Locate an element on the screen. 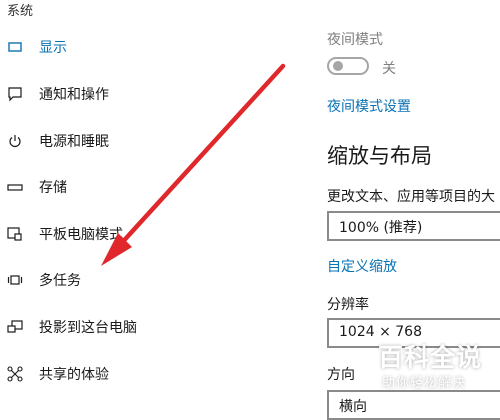 This screenshot has width=500, height=420. watermark-subtitle: 助你轻松解决 is located at coordinates (424, 383).